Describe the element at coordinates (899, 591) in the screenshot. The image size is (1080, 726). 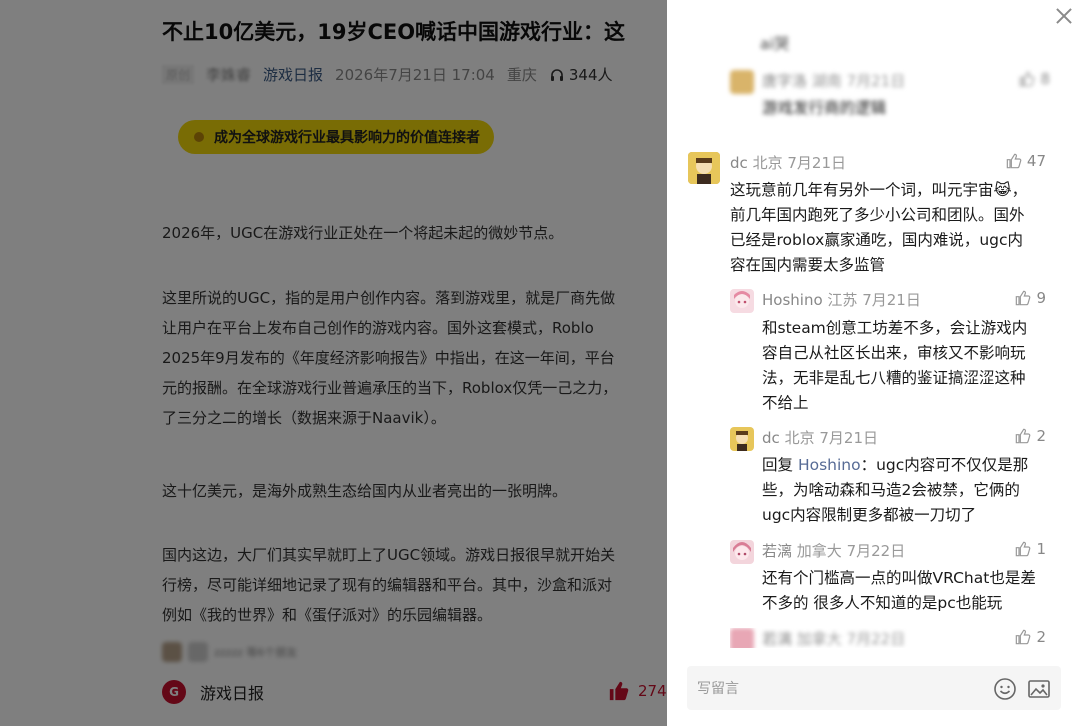
I see `comment-text: 还有个门槛高一点的叫做VRChat也是差 不多的 很多人不知道的是pc也能玩` at that location.